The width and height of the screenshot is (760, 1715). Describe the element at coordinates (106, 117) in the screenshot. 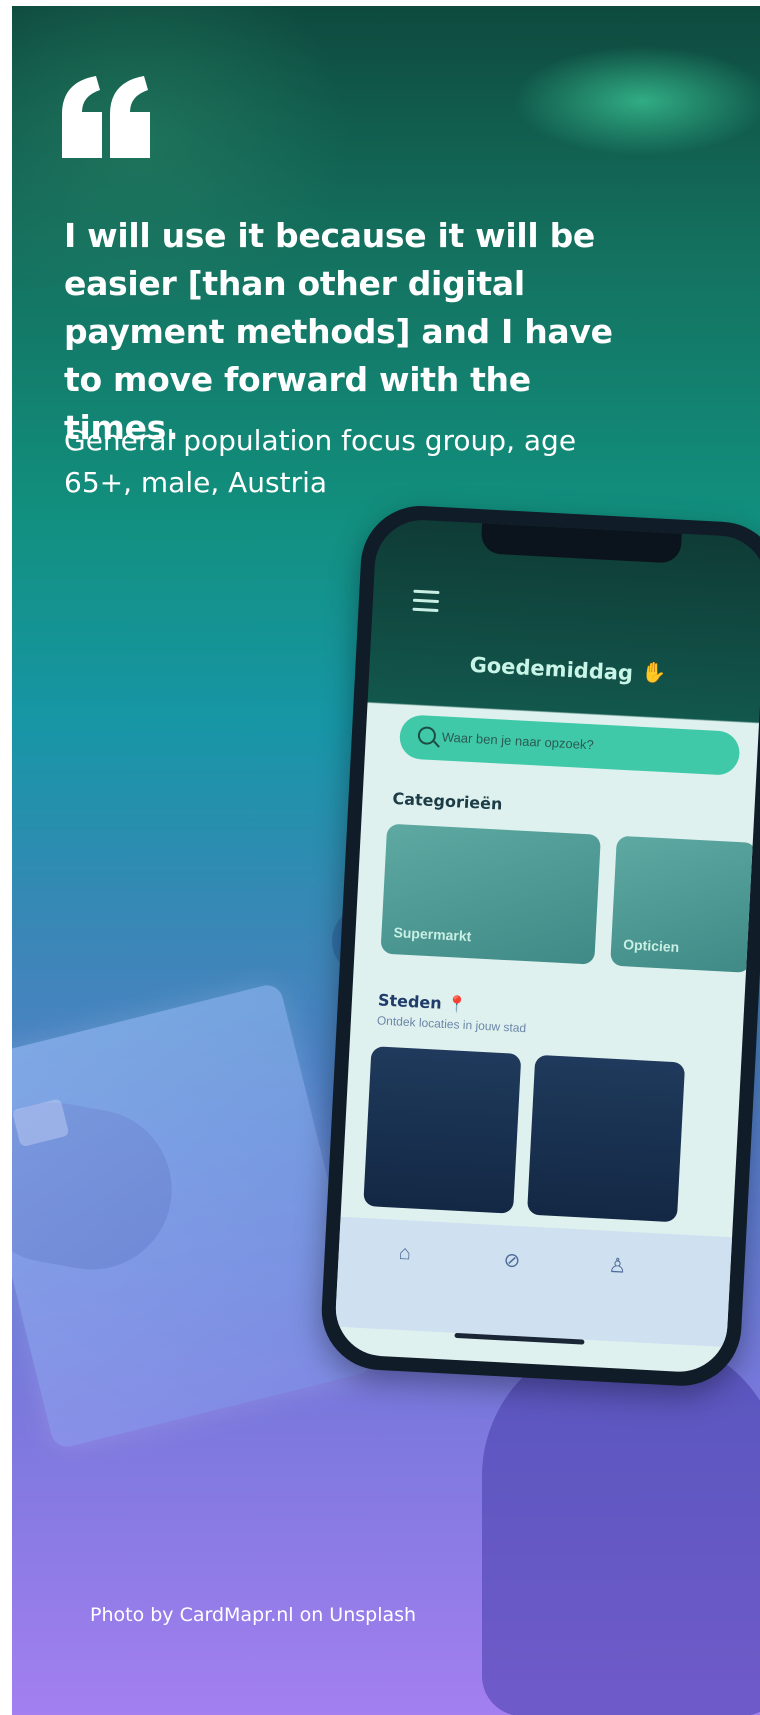

I see `open-quote-icon` at that location.